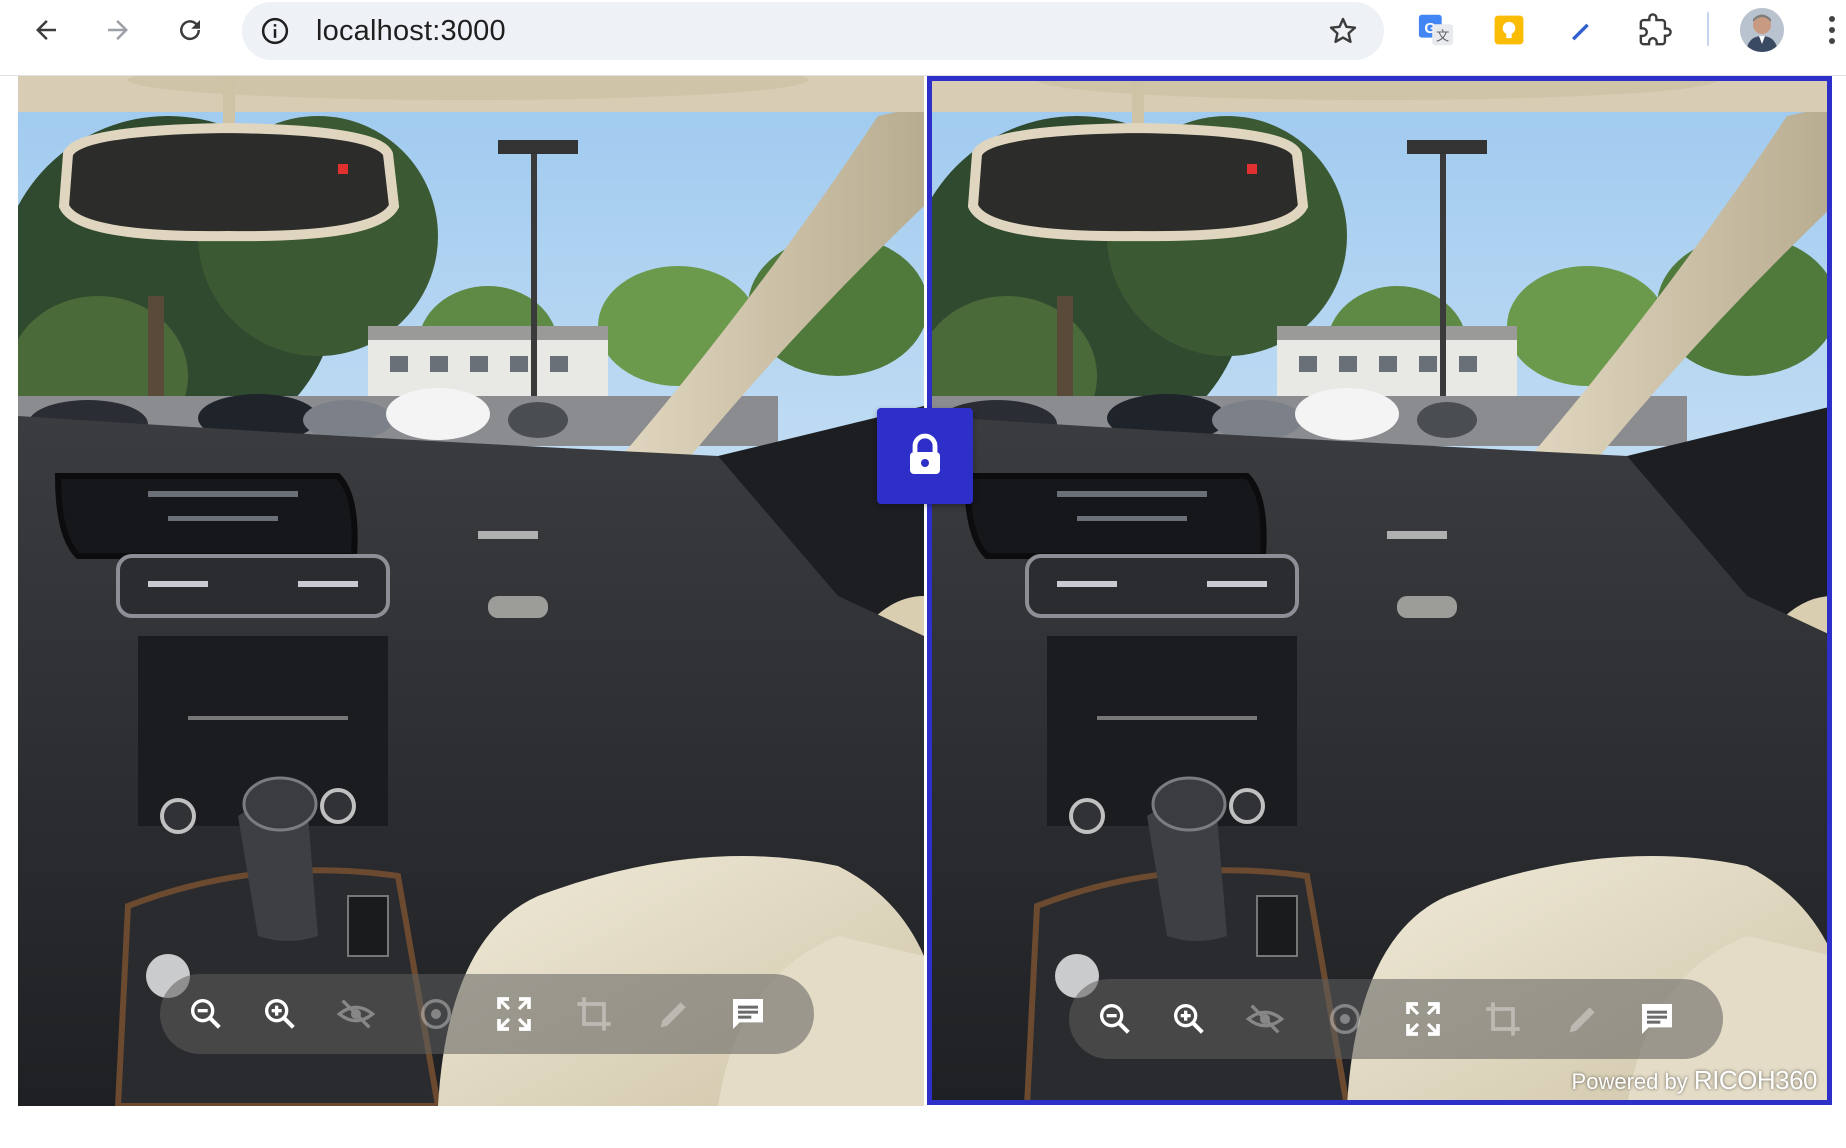  Describe the element at coordinates (1629, 1081) in the screenshot. I see `powered-by-prefix: Powered by` at that location.